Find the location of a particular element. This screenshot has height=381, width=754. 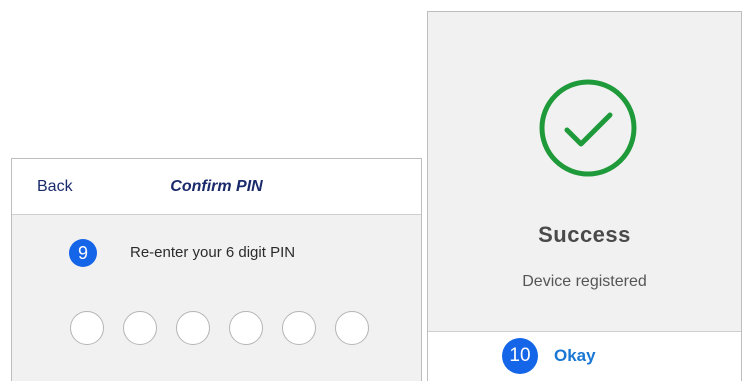

success-footer-bar: 10 Okay is located at coordinates (584, 356).